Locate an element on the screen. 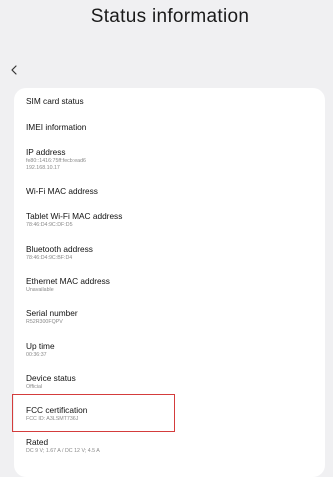 The height and width of the screenshot is (477, 333). item-label: Rated is located at coordinates (37, 442).